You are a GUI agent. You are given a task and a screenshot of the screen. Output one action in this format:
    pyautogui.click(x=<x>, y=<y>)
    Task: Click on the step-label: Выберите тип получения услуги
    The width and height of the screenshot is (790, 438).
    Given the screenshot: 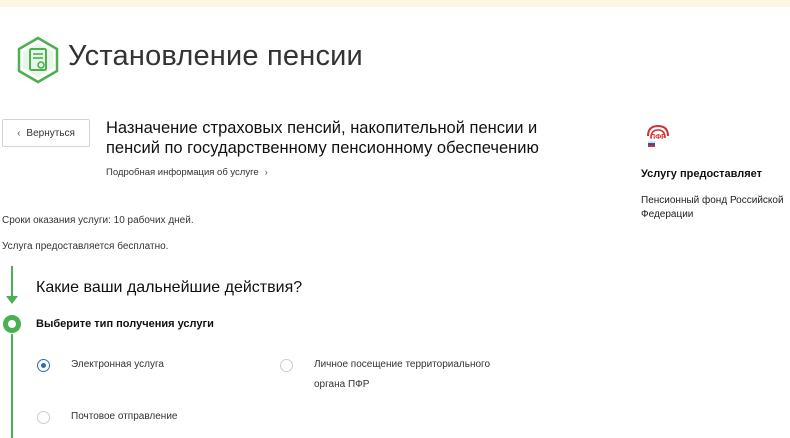 What is the action you would take?
    pyautogui.click(x=125, y=324)
    